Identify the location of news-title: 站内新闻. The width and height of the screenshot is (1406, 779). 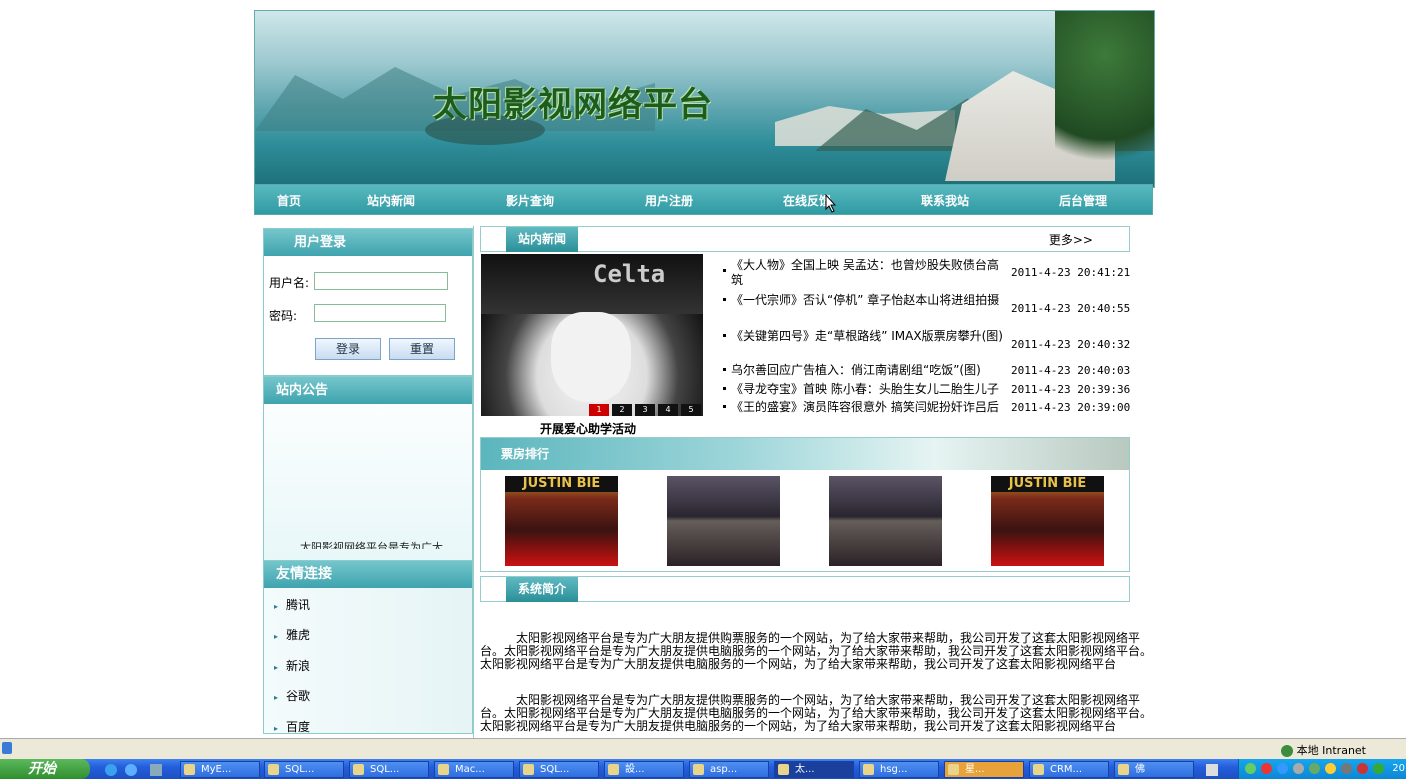
(542, 239).